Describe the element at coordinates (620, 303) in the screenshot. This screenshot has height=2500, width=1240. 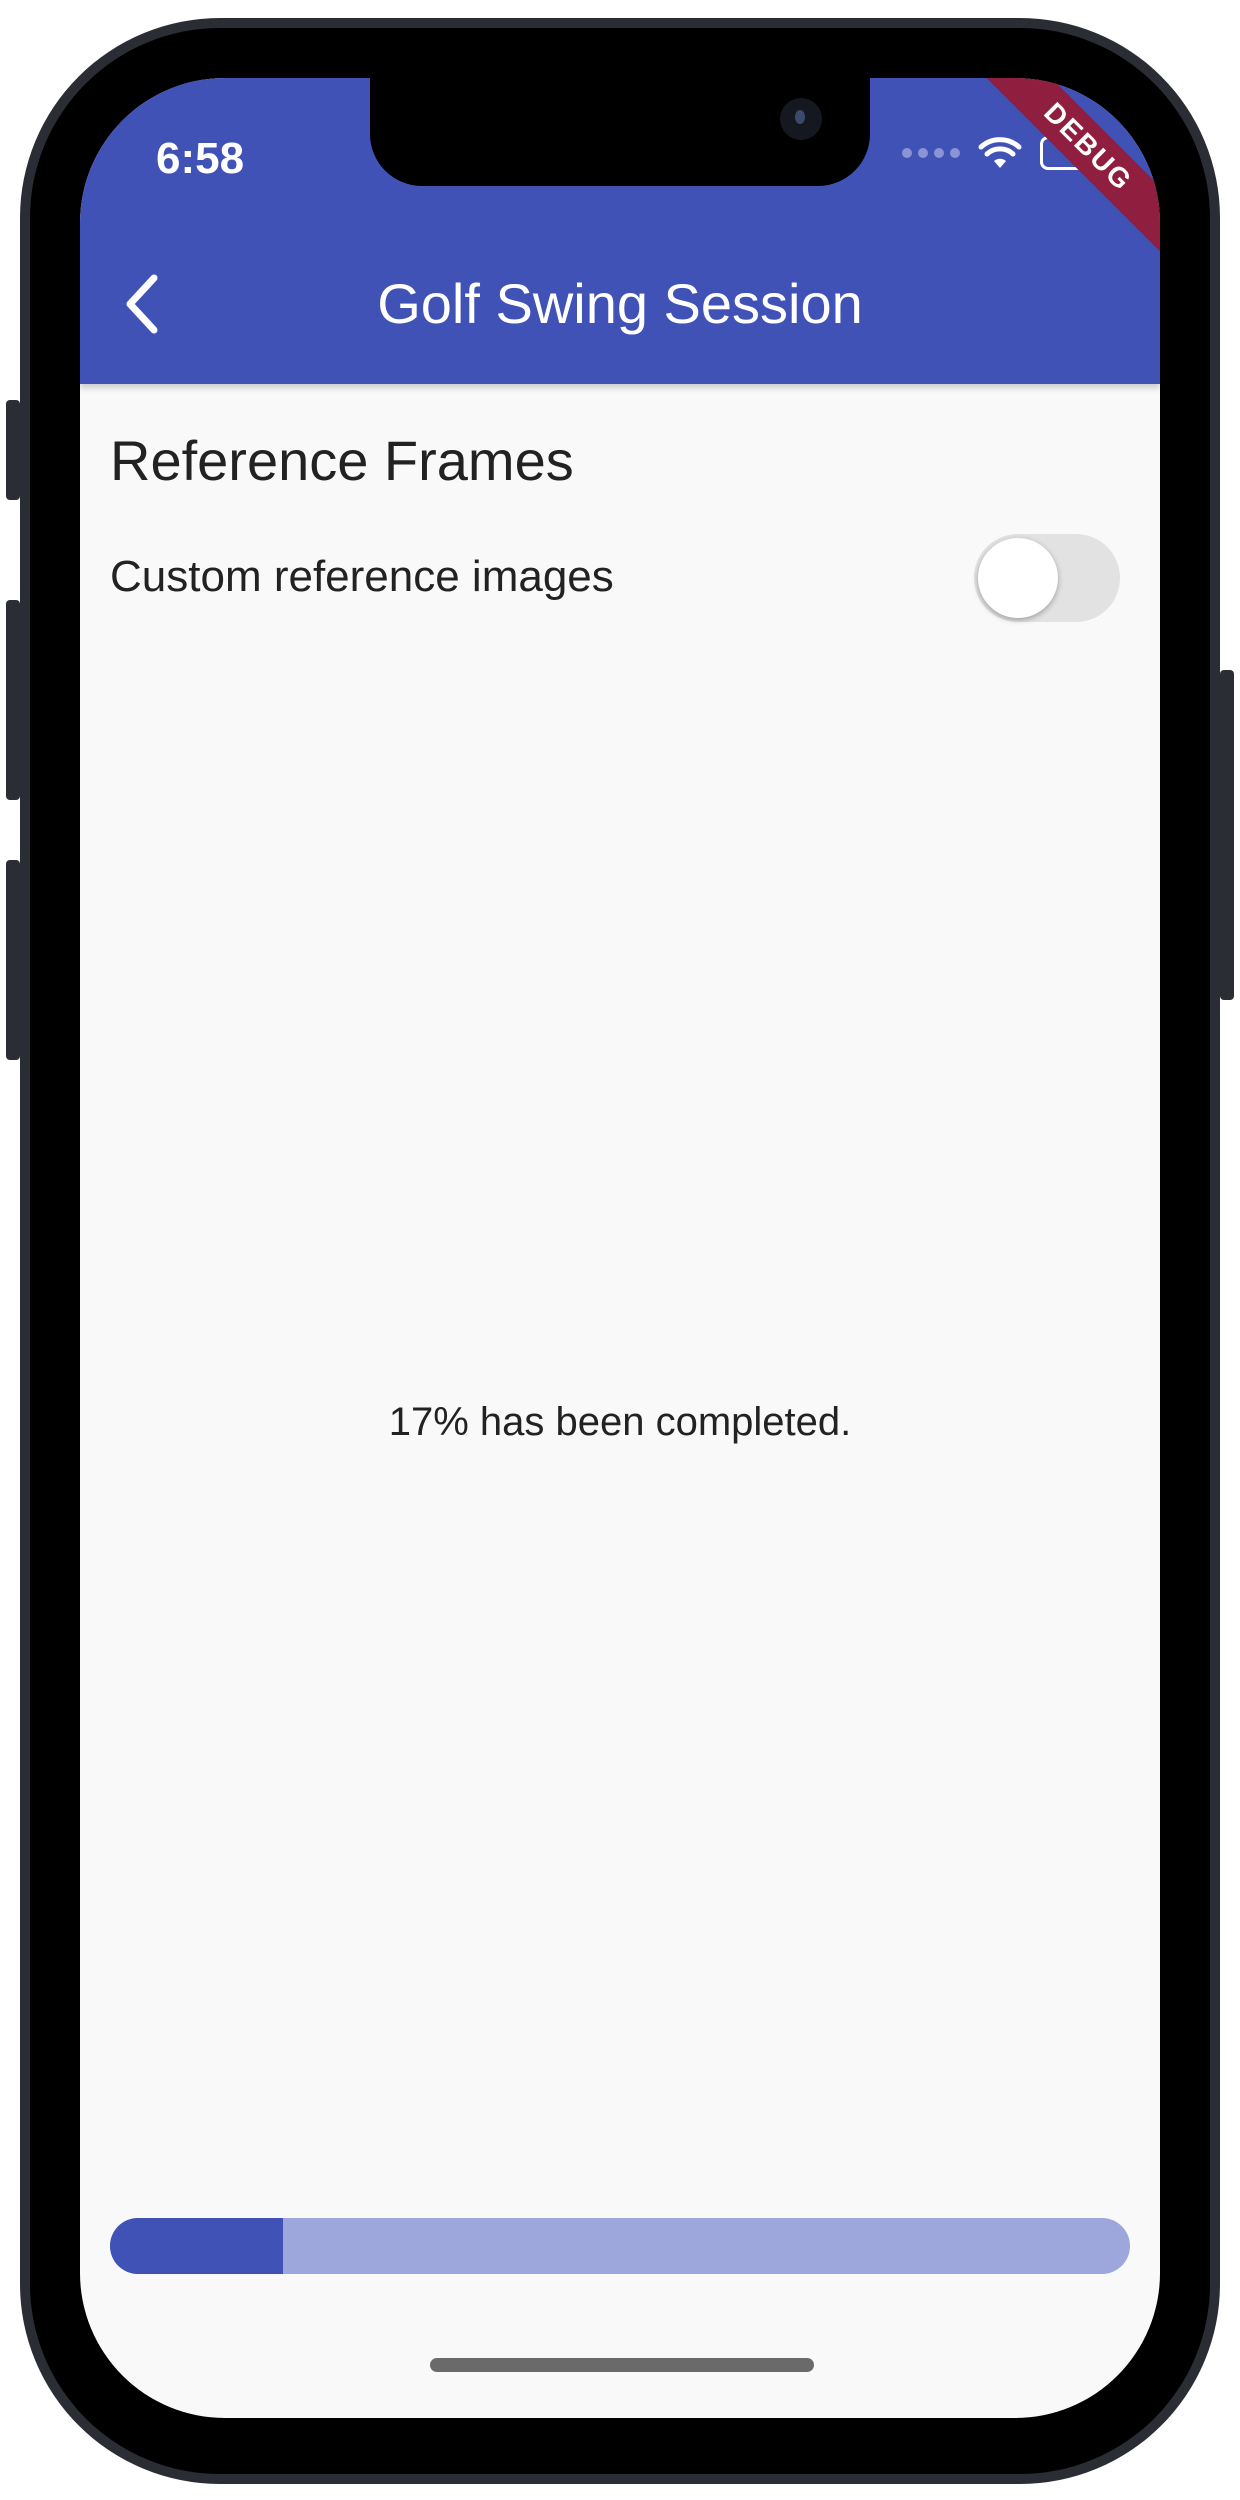
I see `page-title: Golf Swing Session` at that location.